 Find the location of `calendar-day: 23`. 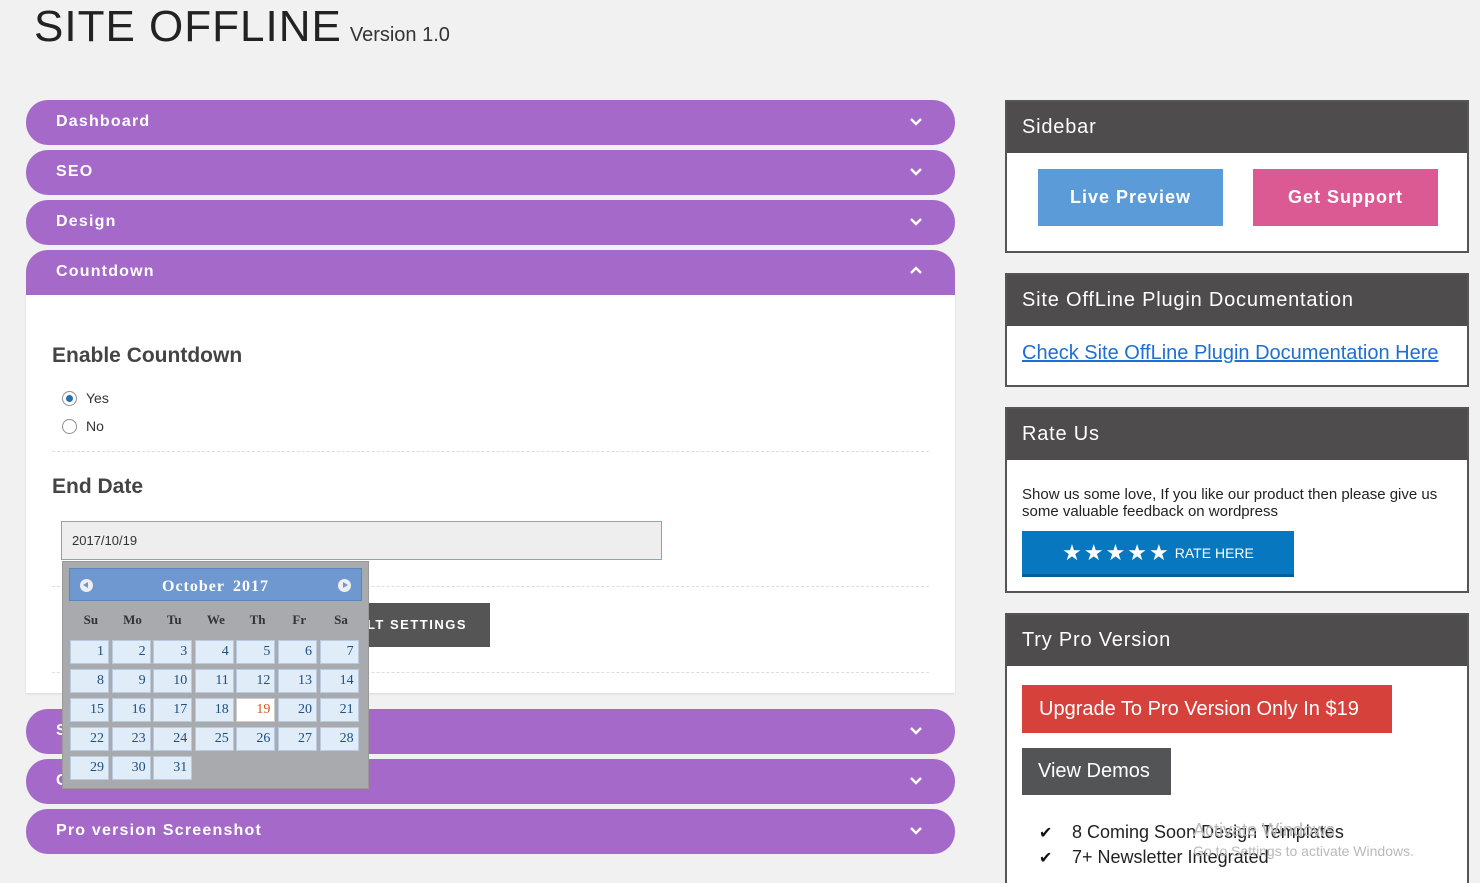

calendar-day: 23 is located at coordinates (131, 739).